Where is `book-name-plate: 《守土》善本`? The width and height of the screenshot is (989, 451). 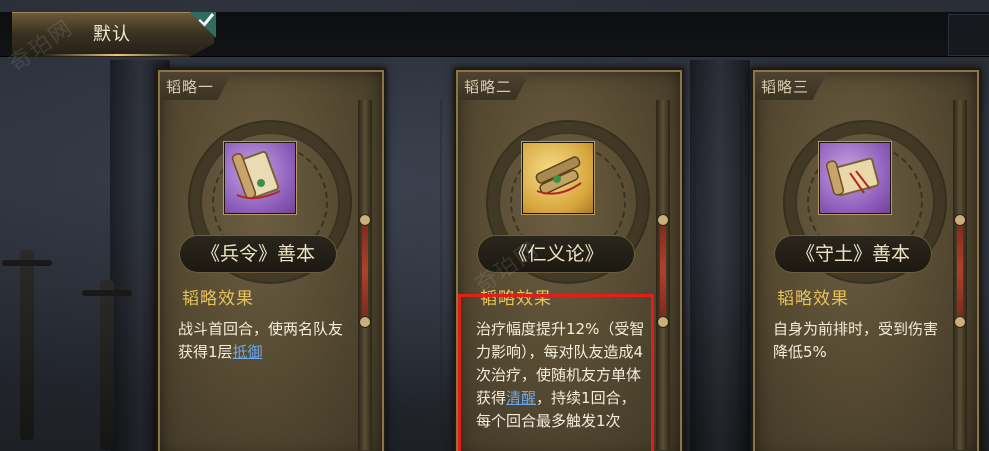 book-name-plate: 《守土》善本 is located at coordinates (853, 254).